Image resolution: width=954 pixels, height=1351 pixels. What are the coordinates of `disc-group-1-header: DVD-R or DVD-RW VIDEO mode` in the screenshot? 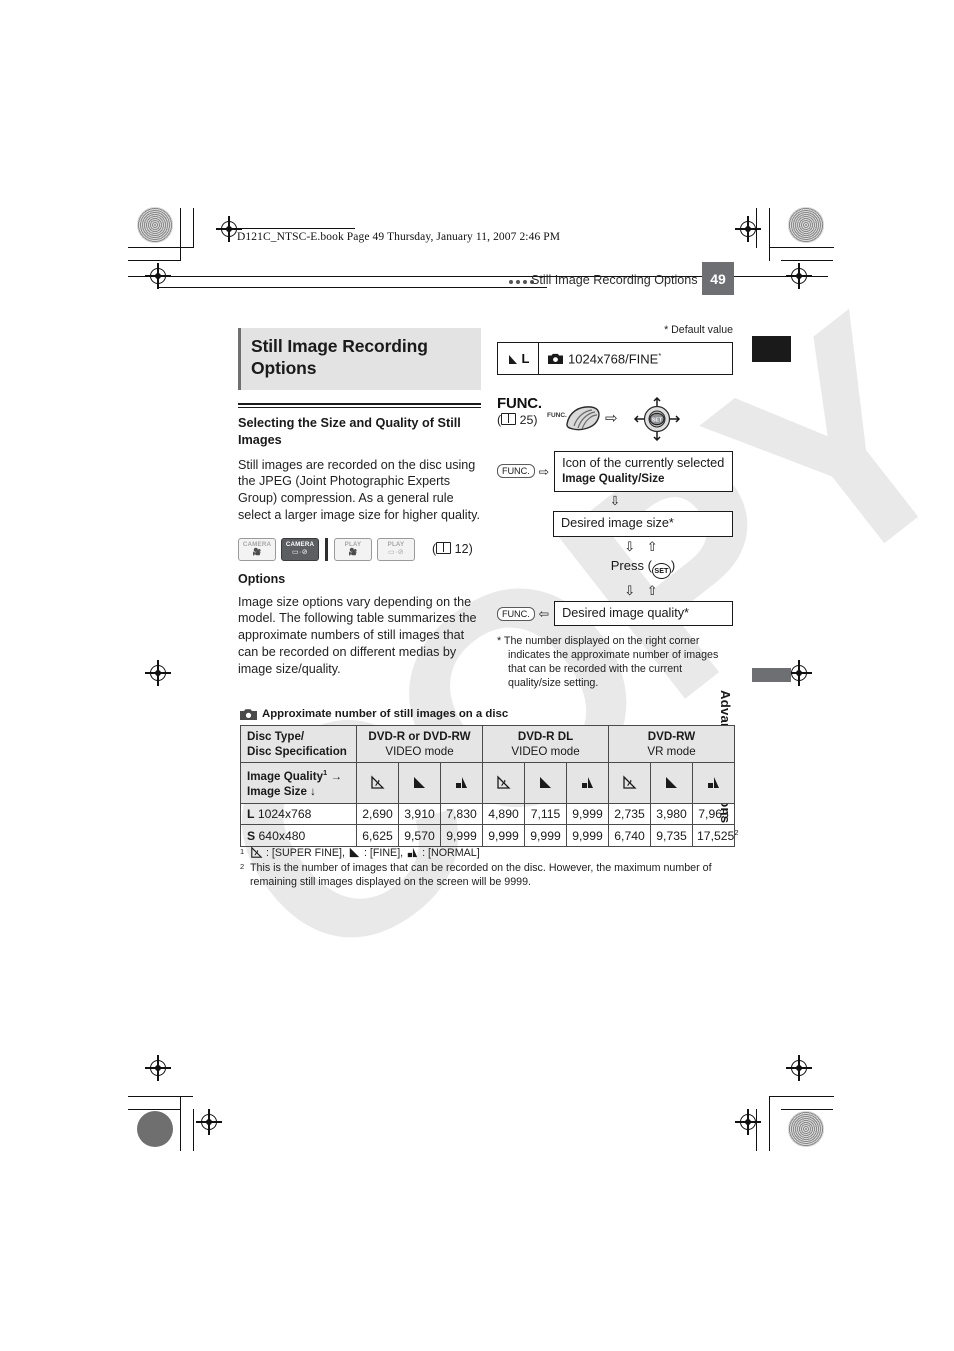 It's located at (419, 744).